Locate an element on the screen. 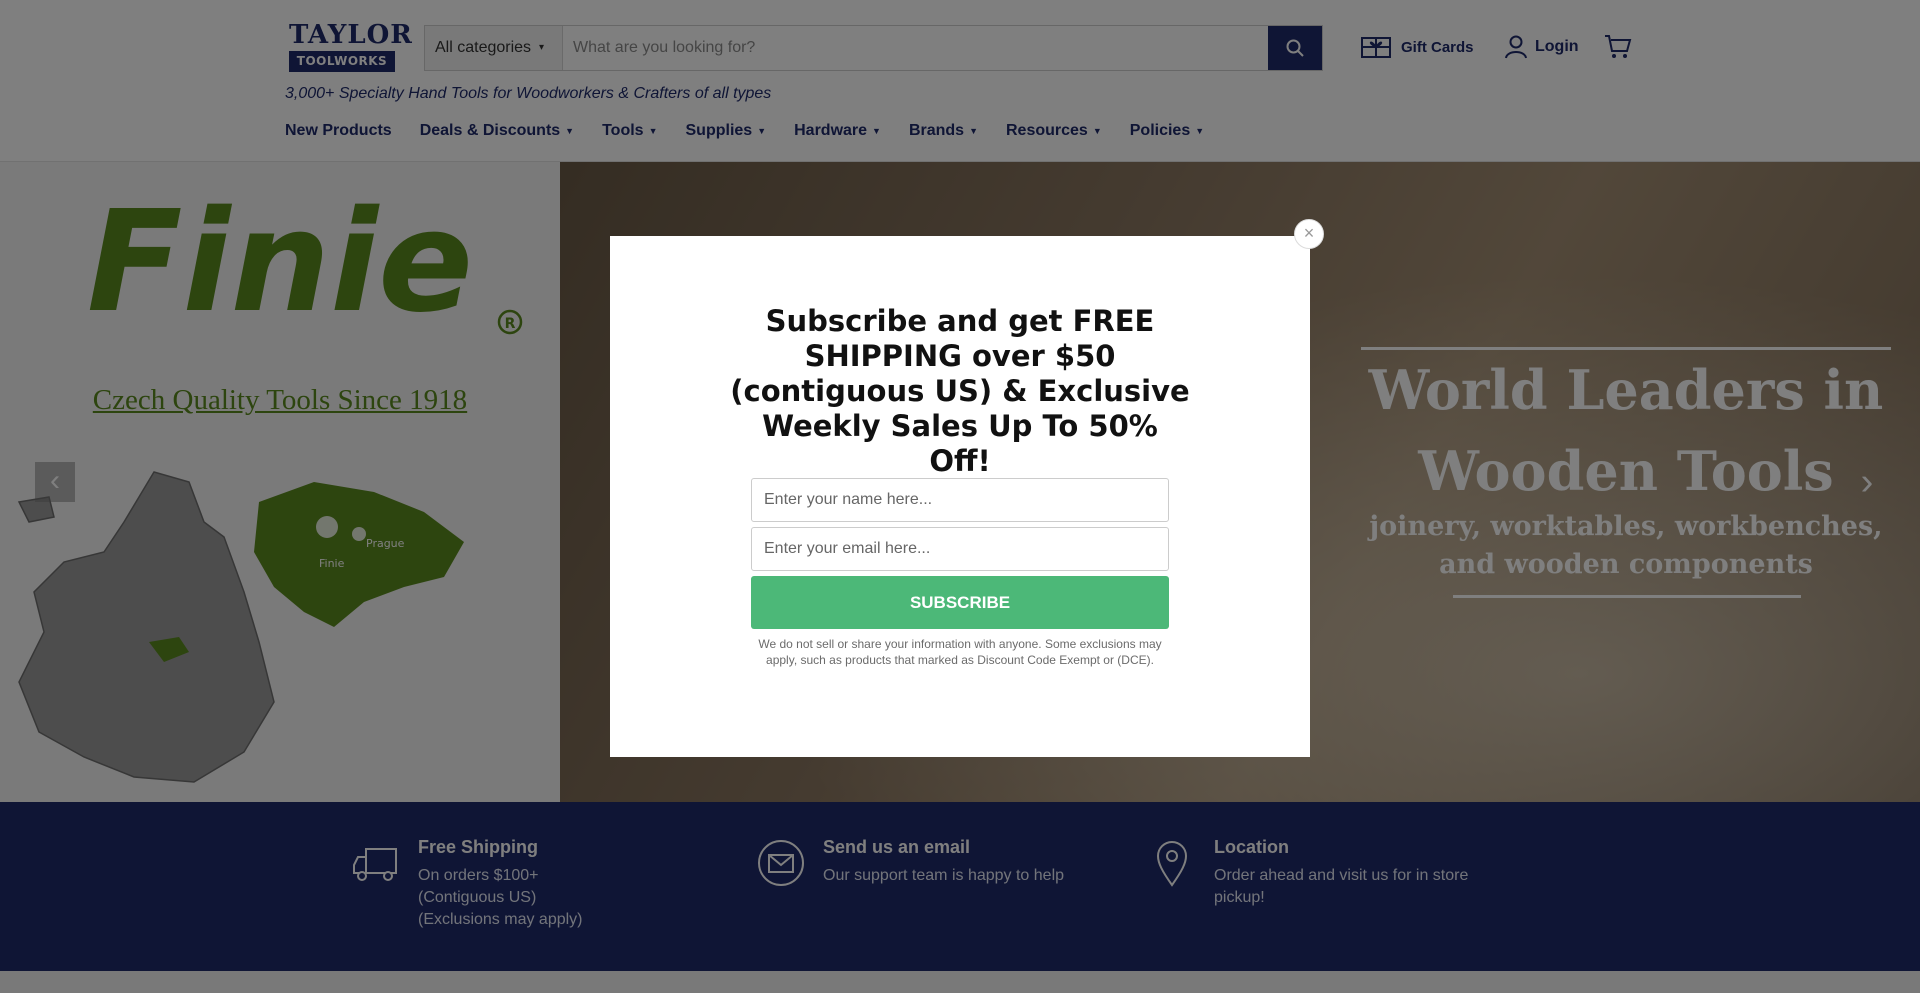  email-field is located at coordinates (960, 549).